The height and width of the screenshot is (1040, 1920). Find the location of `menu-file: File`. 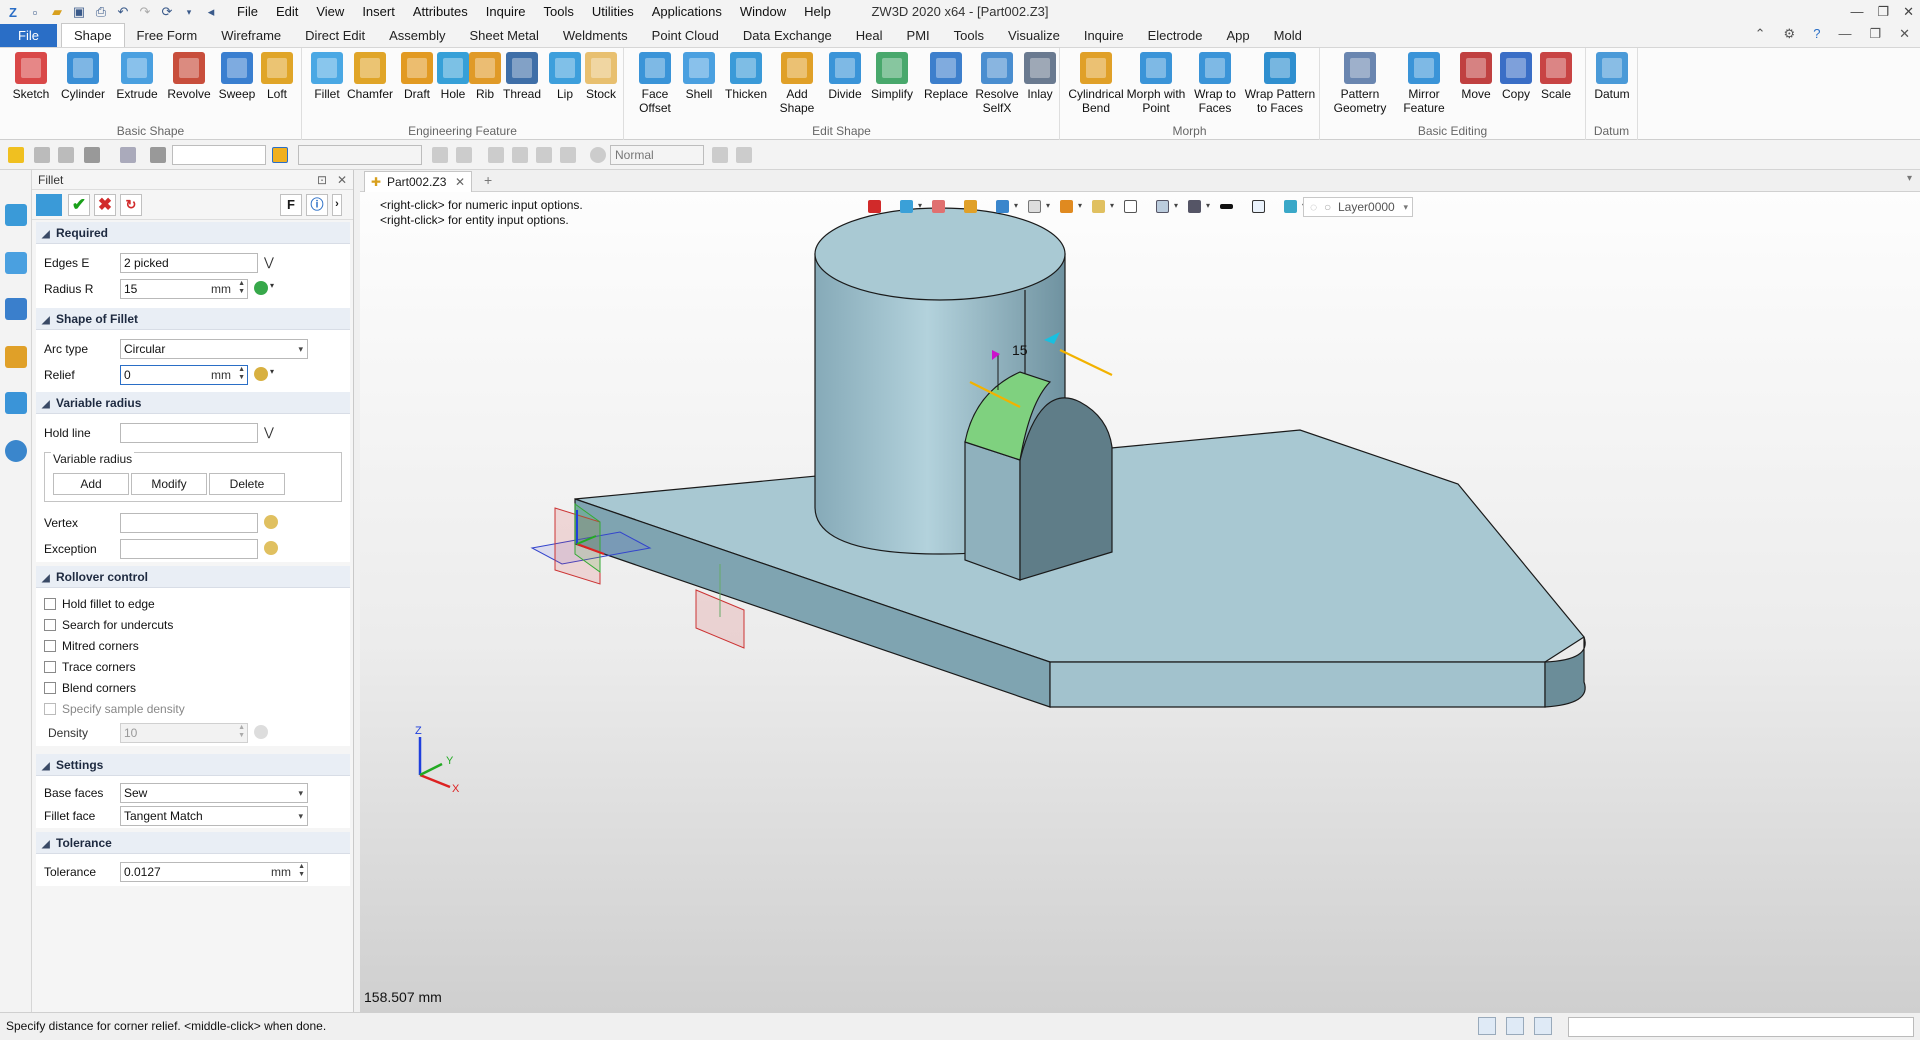

menu-file: File is located at coordinates (247, 12).